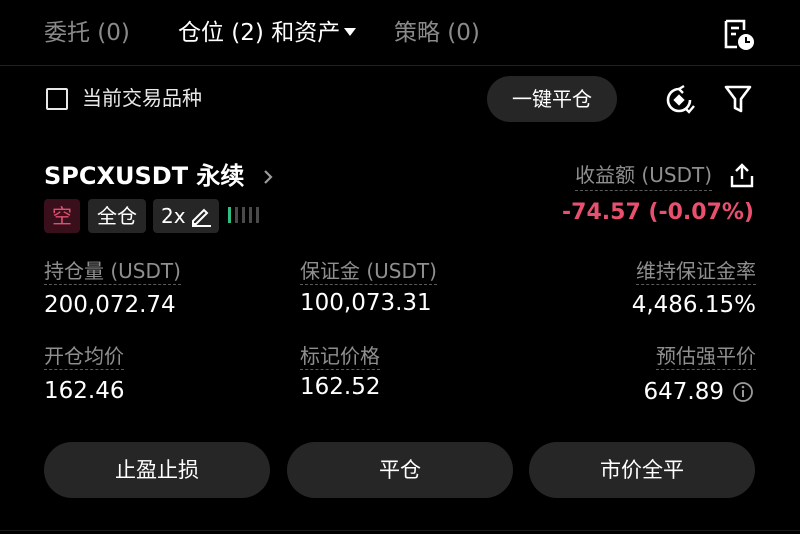 The width and height of the screenshot is (800, 534). I want to click on share-icon, so click(742, 175).